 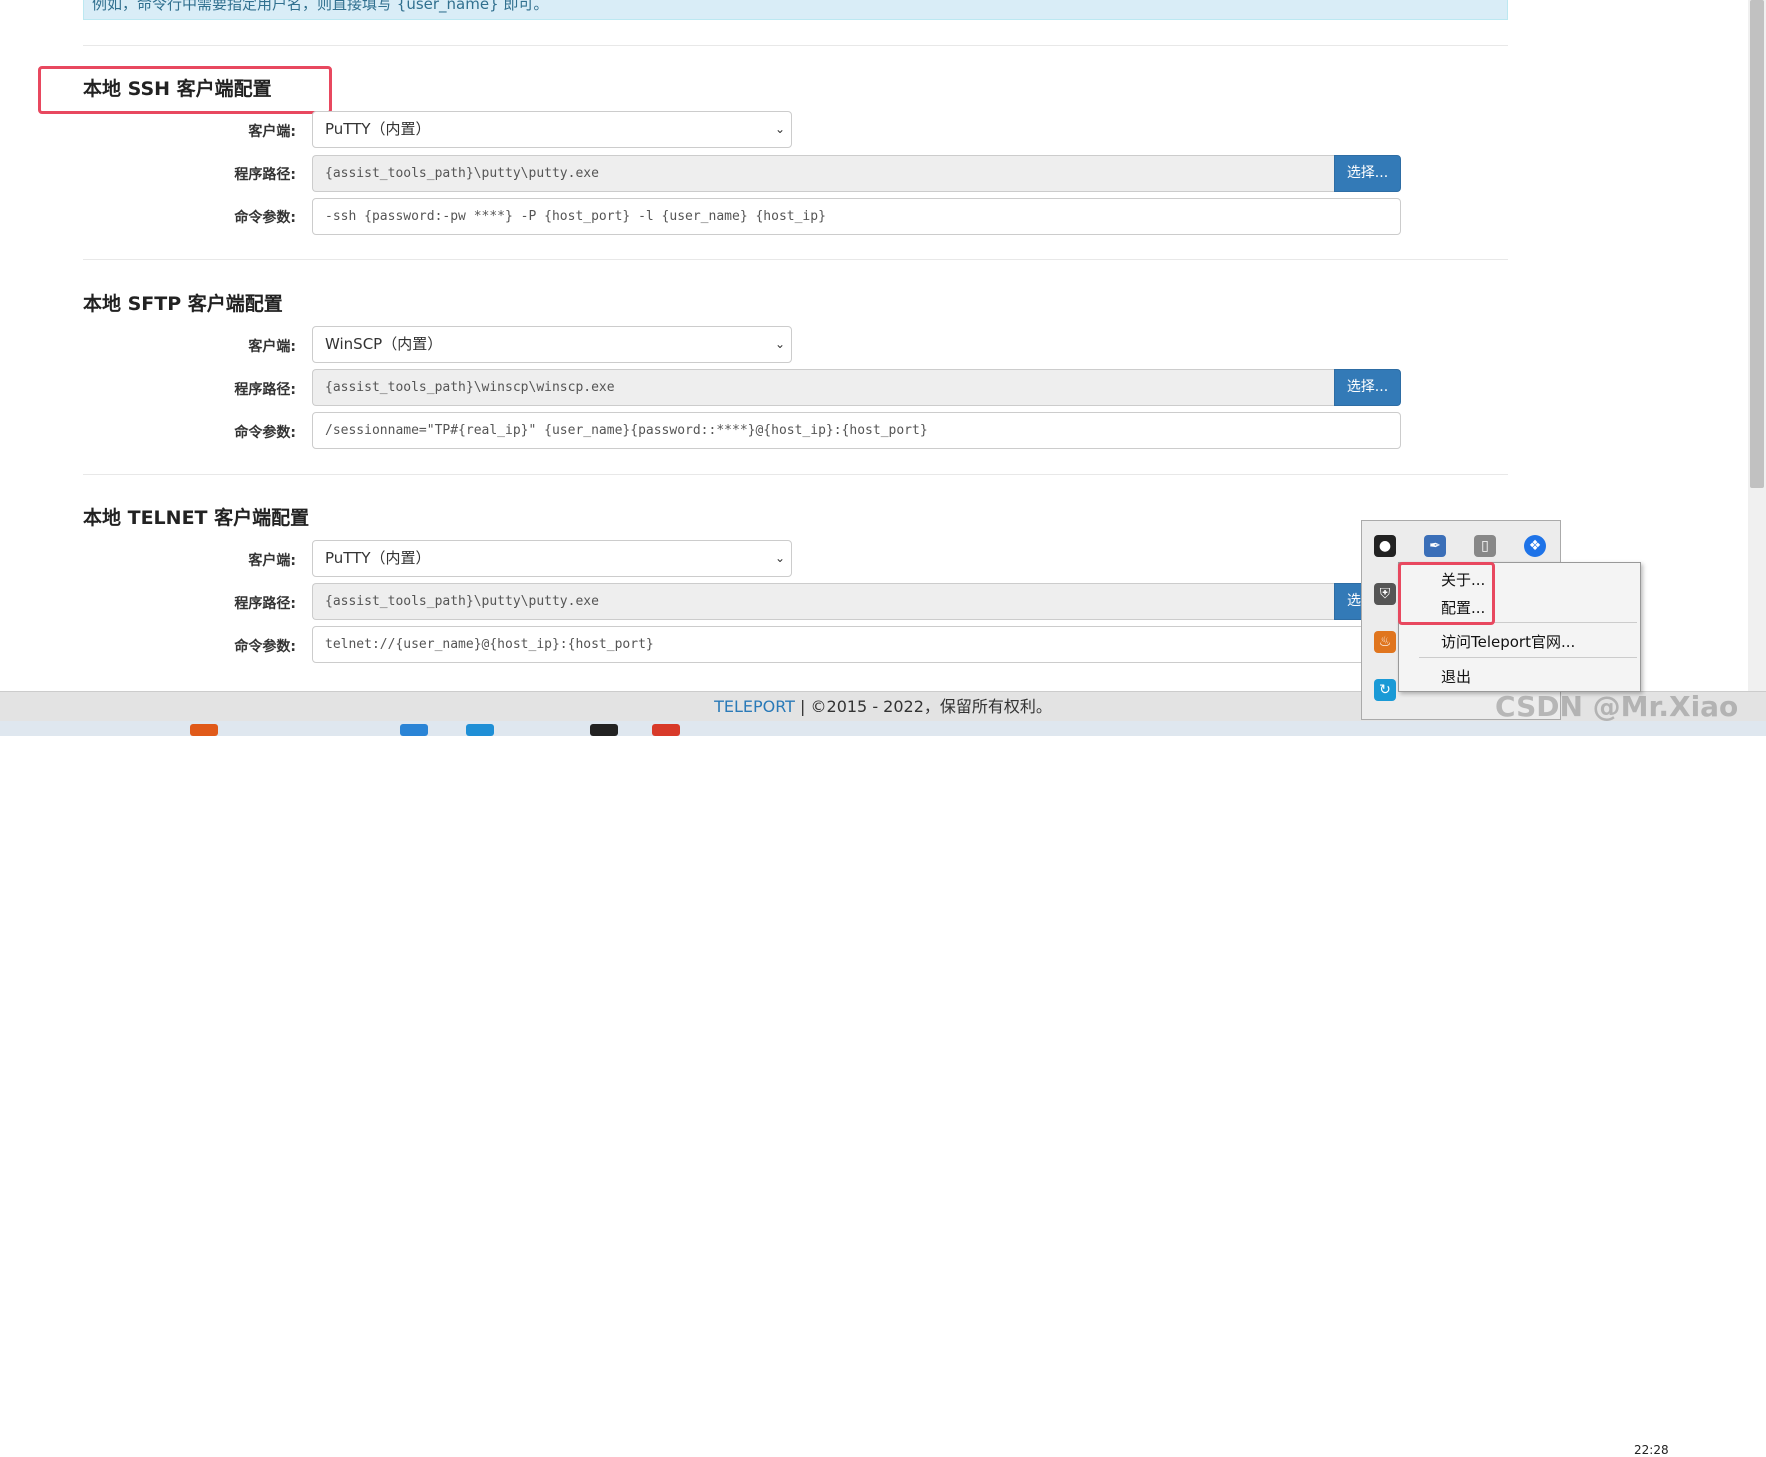 I want to click on menu-highlight-box, so click(x=1446, y=593).